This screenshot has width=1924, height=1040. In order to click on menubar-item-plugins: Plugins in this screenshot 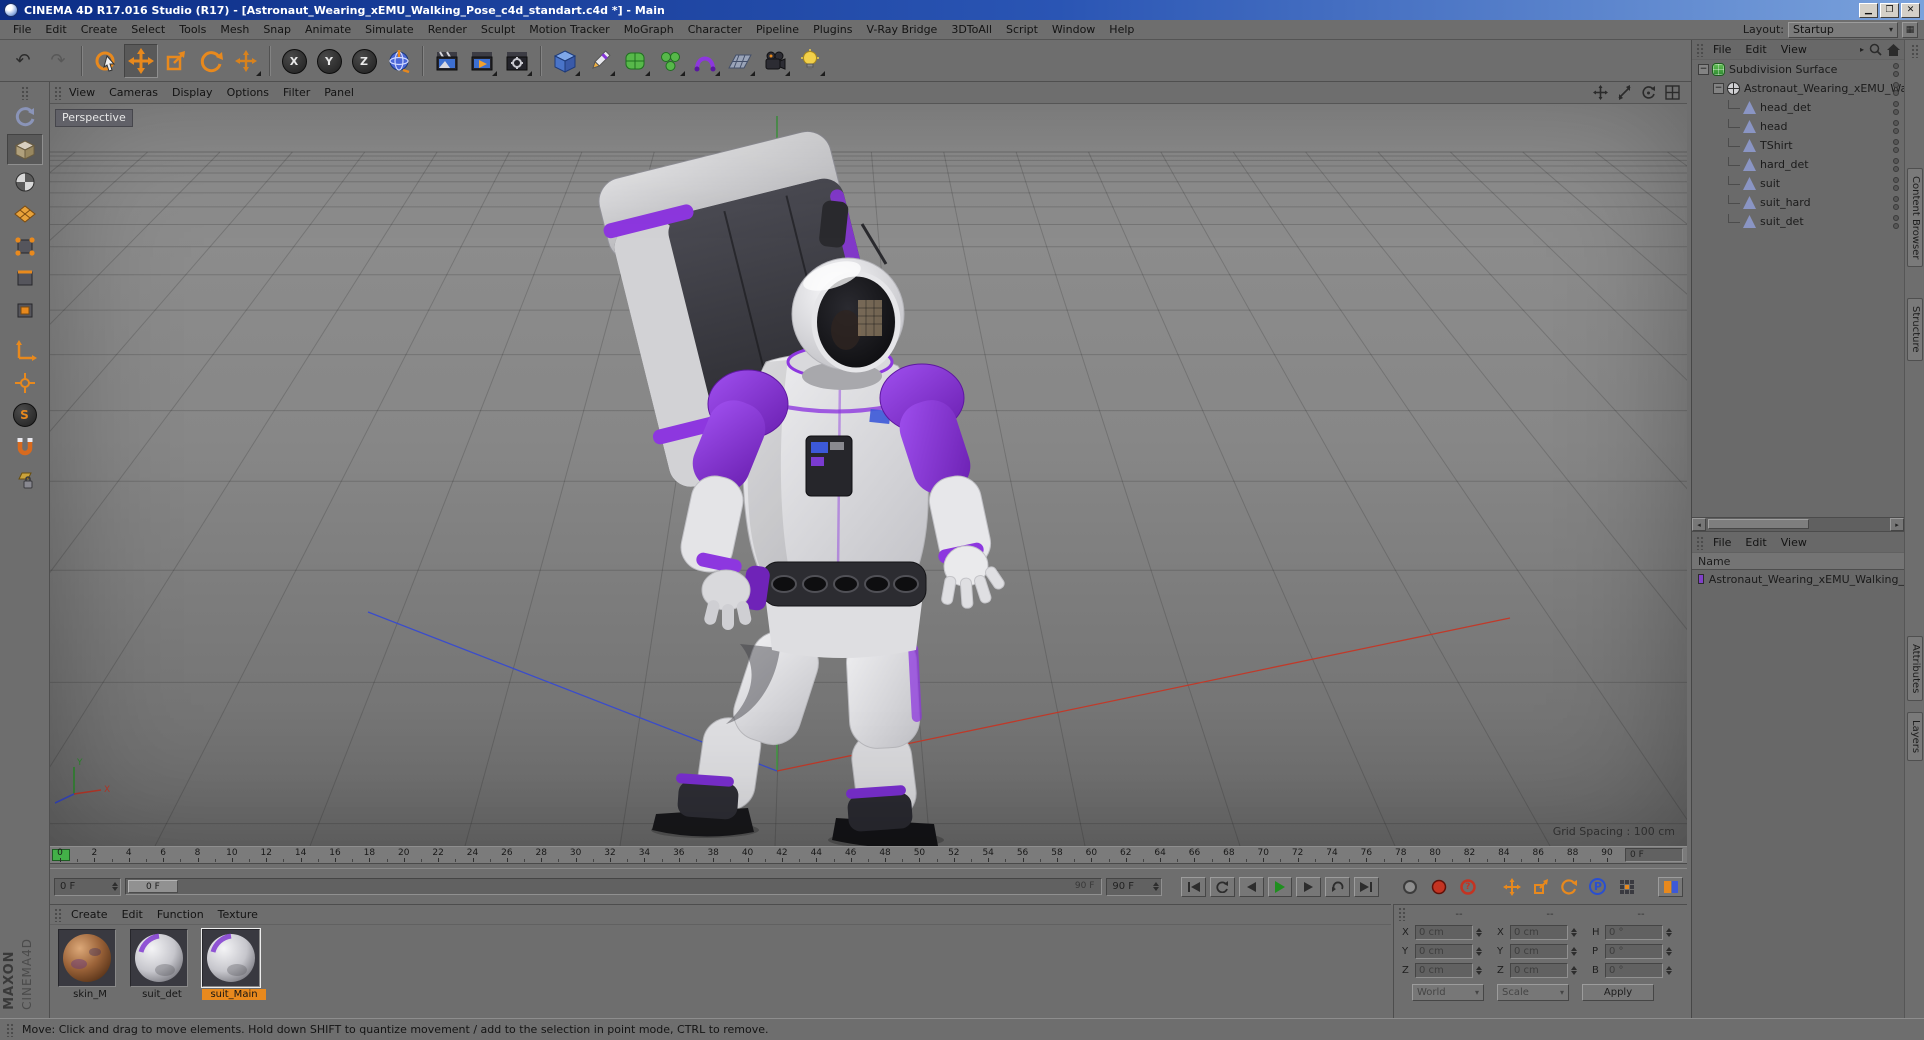, I will do `click(832, 29)`.